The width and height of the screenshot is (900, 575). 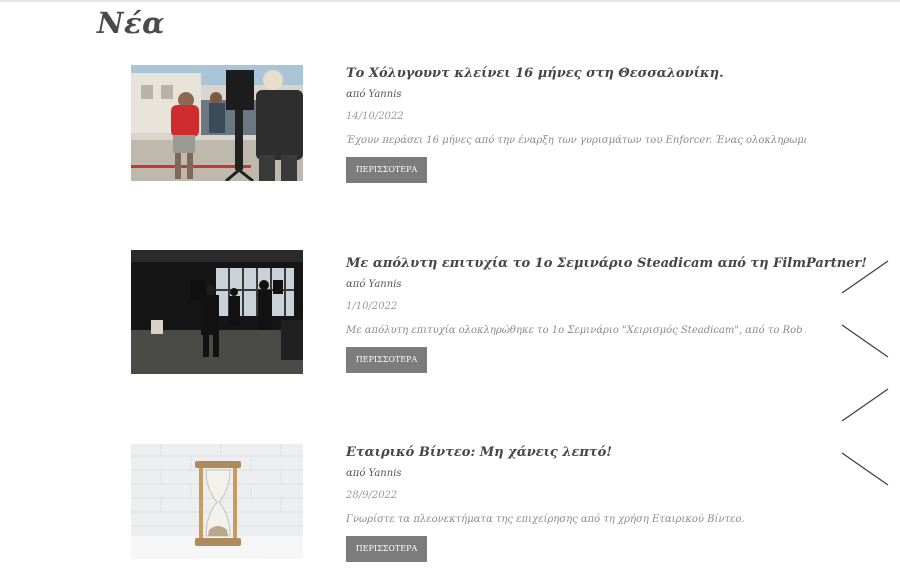 I want to click on film-crew-street-image, so click(x=217, y=123).